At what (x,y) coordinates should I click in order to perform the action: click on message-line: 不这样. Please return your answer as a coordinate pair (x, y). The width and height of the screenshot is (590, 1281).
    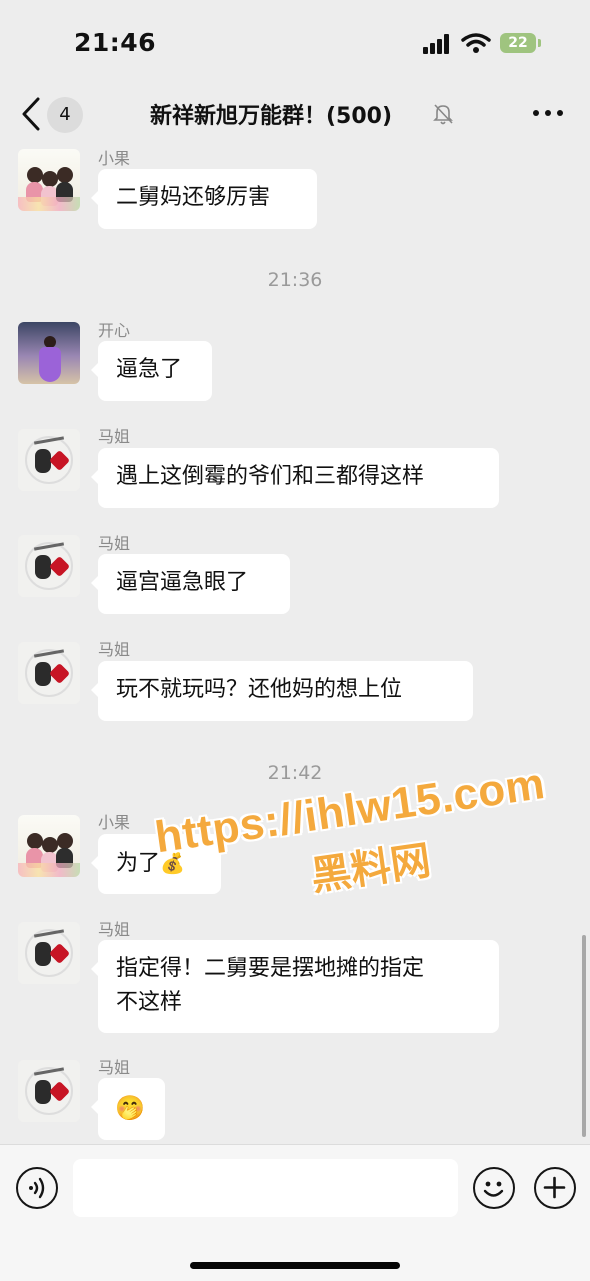
    Looking at the image, I should click on (149, 1002).